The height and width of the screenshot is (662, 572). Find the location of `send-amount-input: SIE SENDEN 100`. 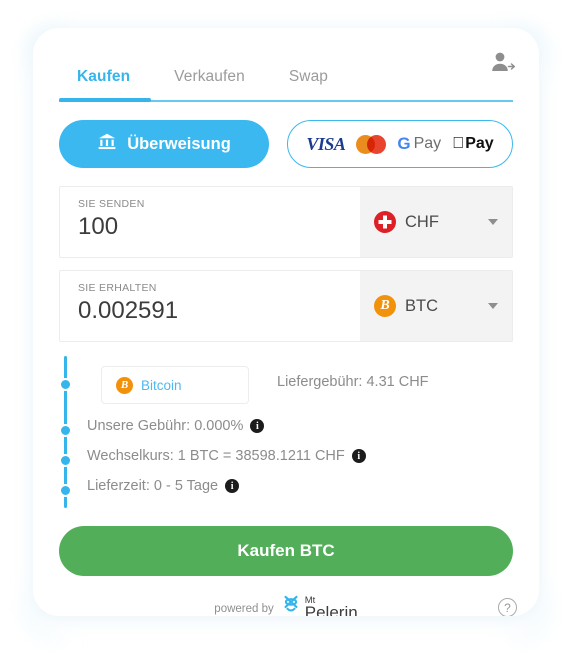

send-amount-input: SIE SENDEN 100 is located at coordinates (210, 222).